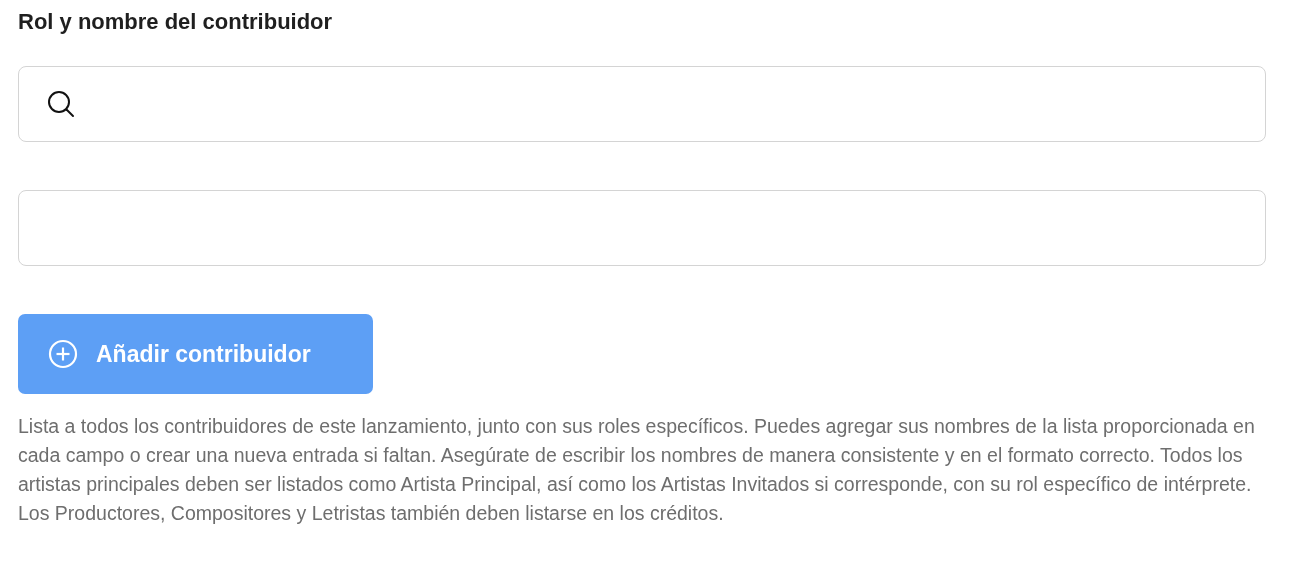 Image resolution: width=1308 pixels, height=580 pixels. Describe the element at coordinates (642, 104) in the screenshot. I see `search-field` at that location.